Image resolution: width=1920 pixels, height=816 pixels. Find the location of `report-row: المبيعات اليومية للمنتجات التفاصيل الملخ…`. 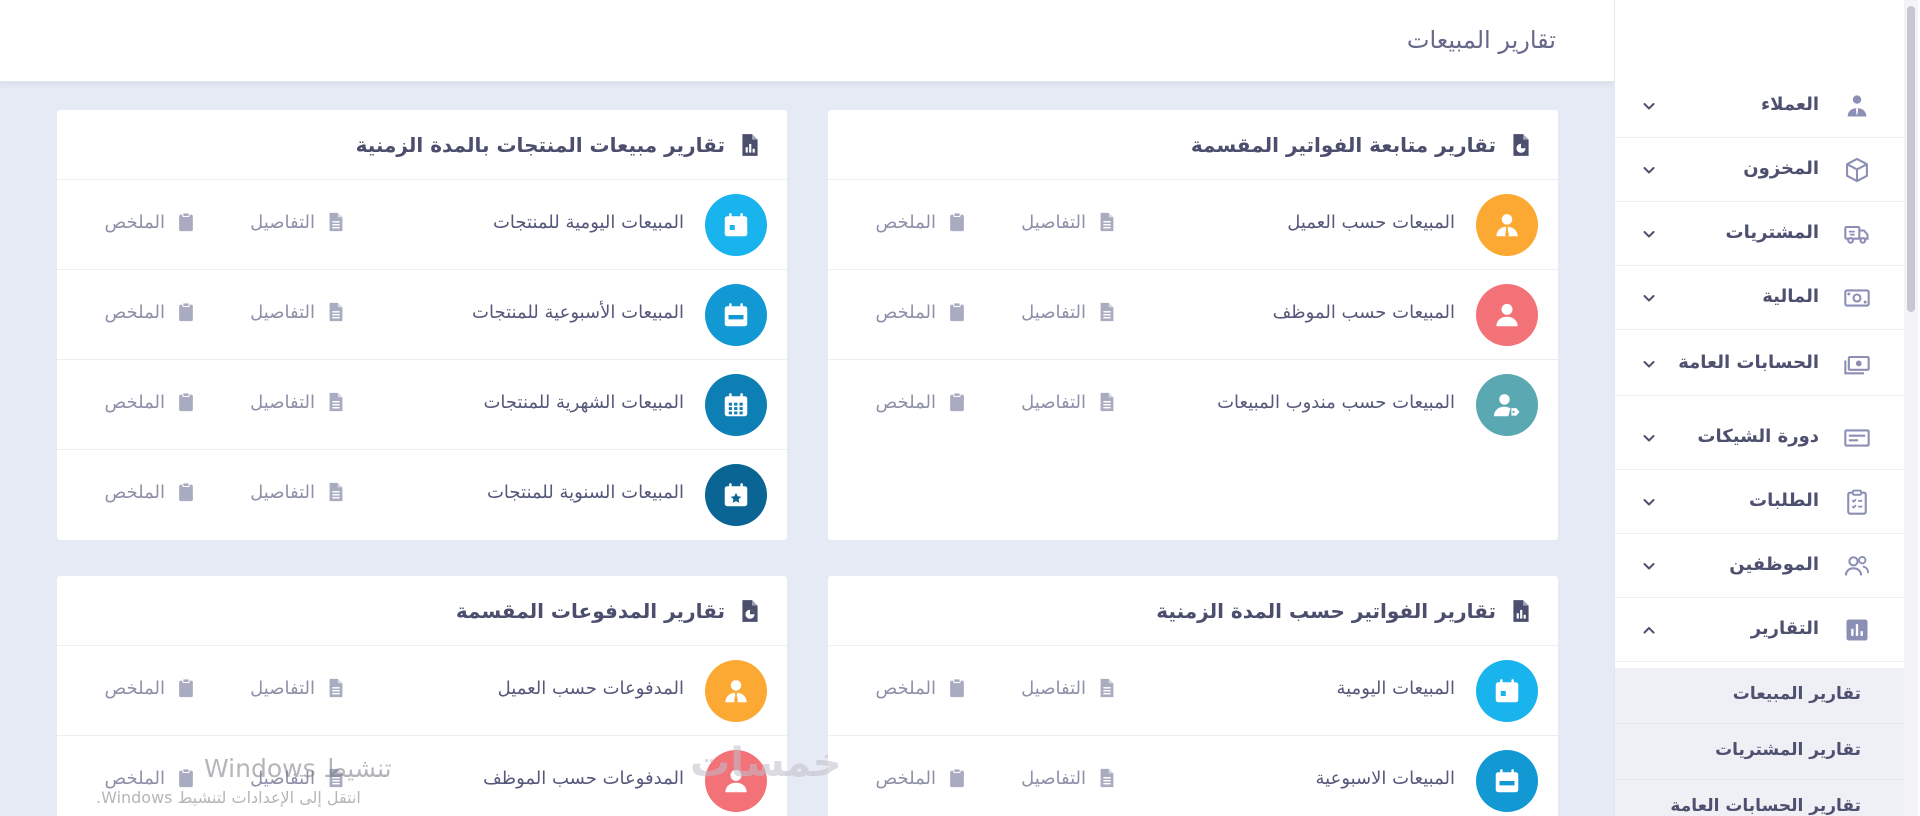

report-row: المبيعات اليومية للمنتجات التفاصيل الملخ… is located at coordinates (422, 225).